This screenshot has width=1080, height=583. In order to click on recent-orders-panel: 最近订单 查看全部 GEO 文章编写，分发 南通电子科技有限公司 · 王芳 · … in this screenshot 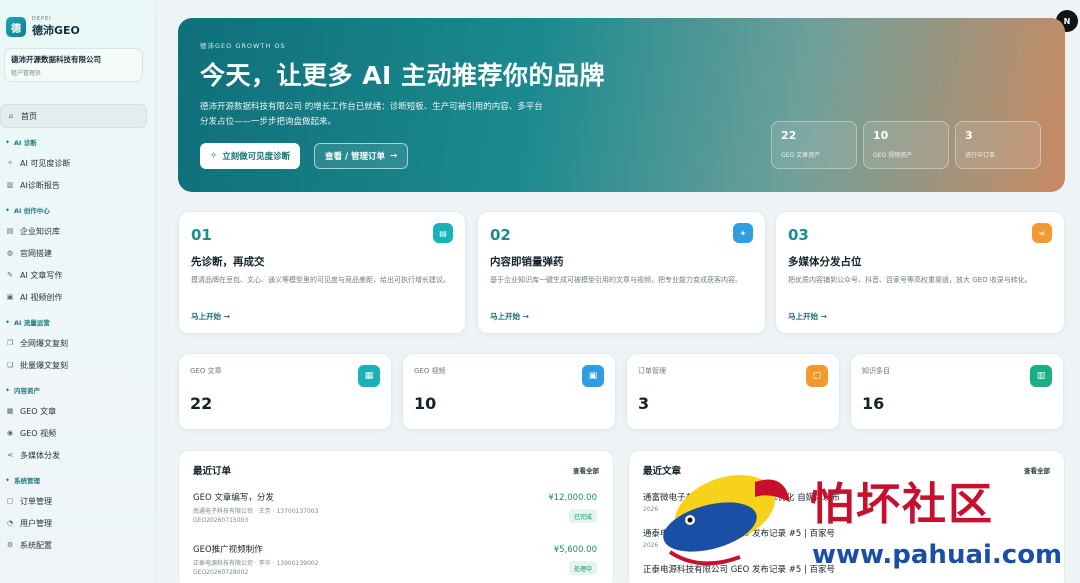, I will do `click(396, 516)`.